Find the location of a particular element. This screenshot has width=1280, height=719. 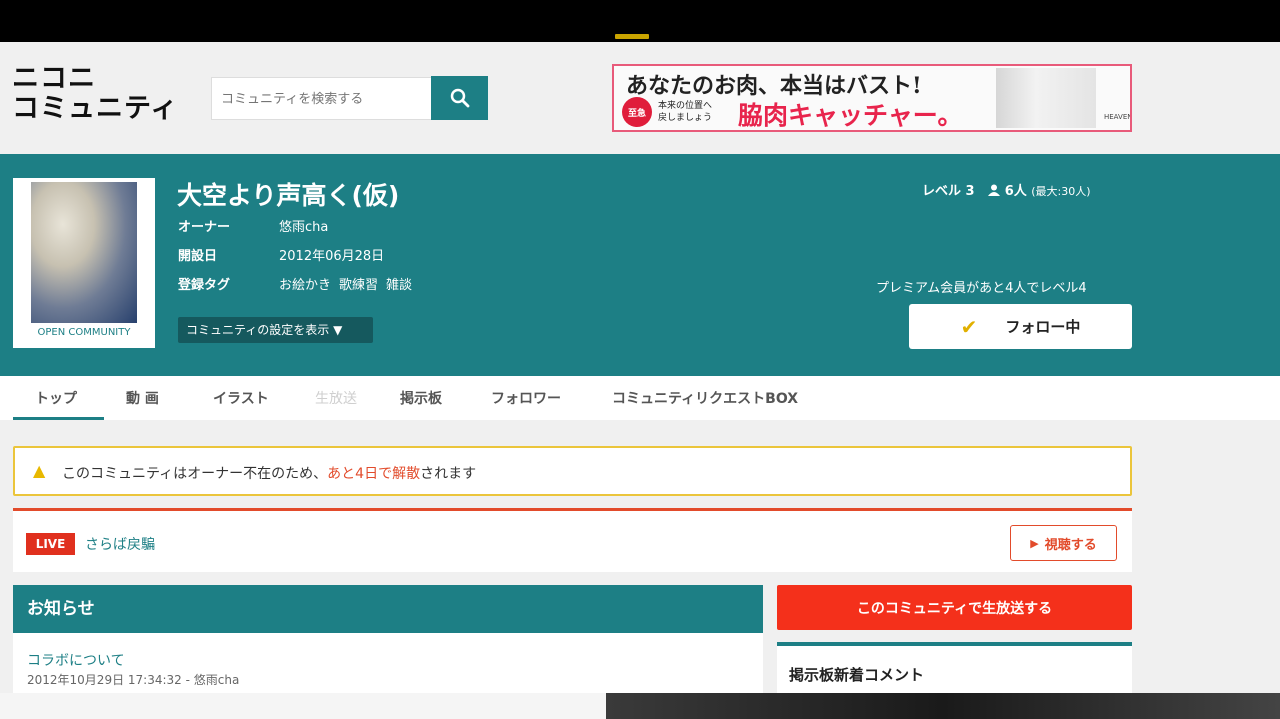

logo-line-1: ニコニ is located at coordinates (54, 78).